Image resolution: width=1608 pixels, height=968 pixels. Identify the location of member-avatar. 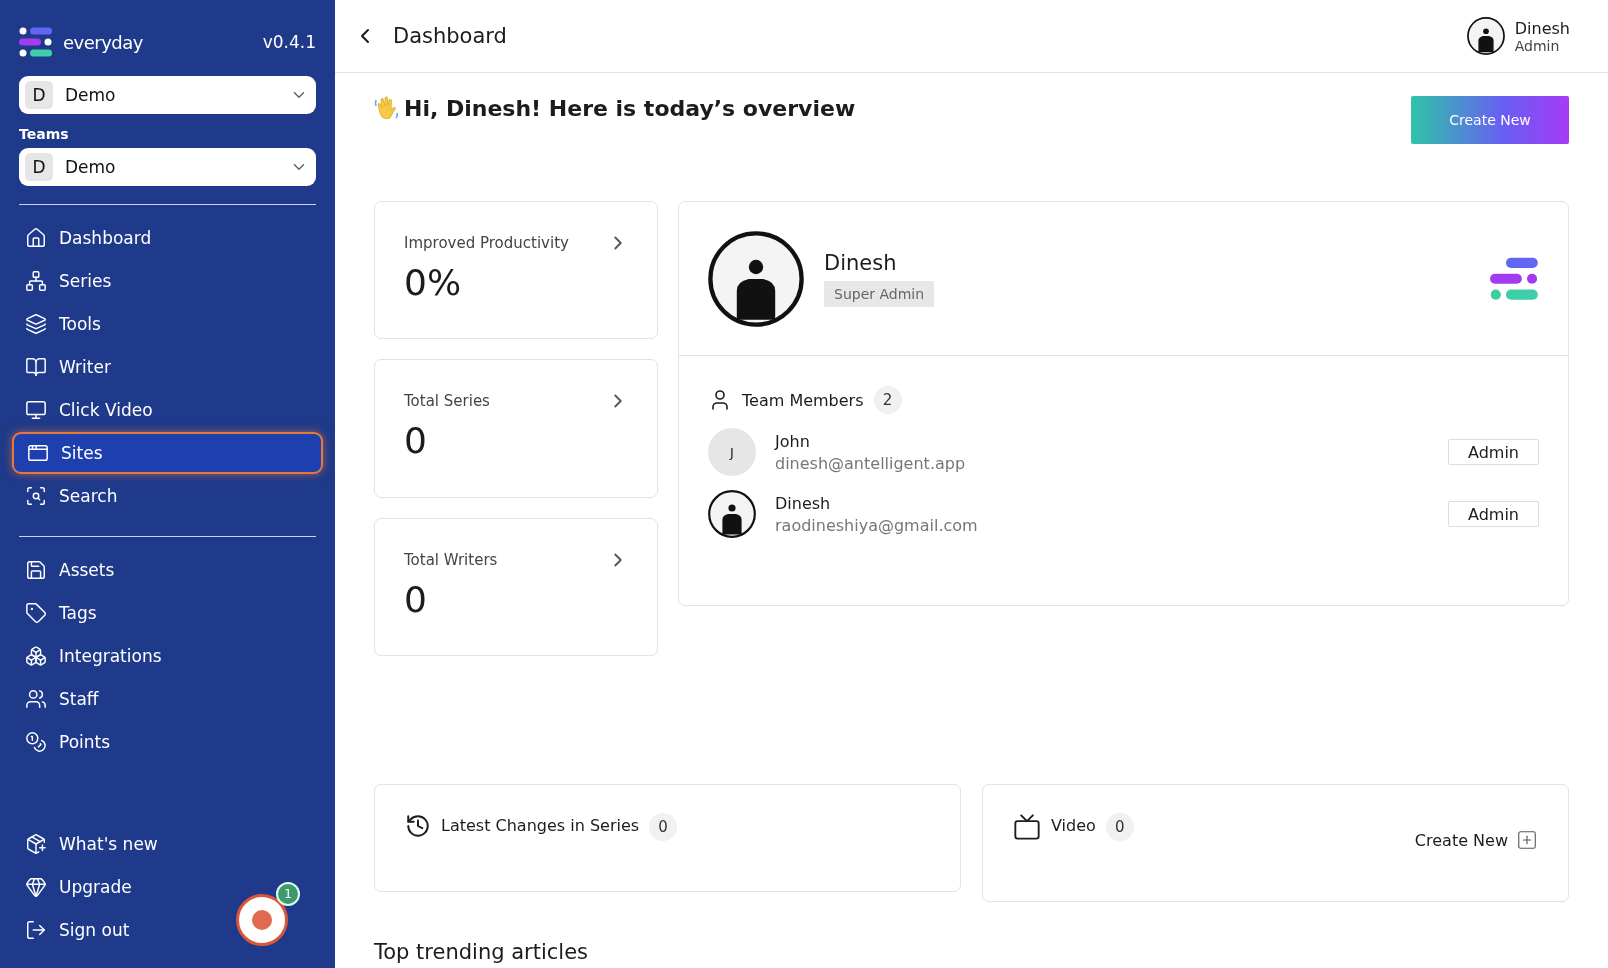
(732, 514).